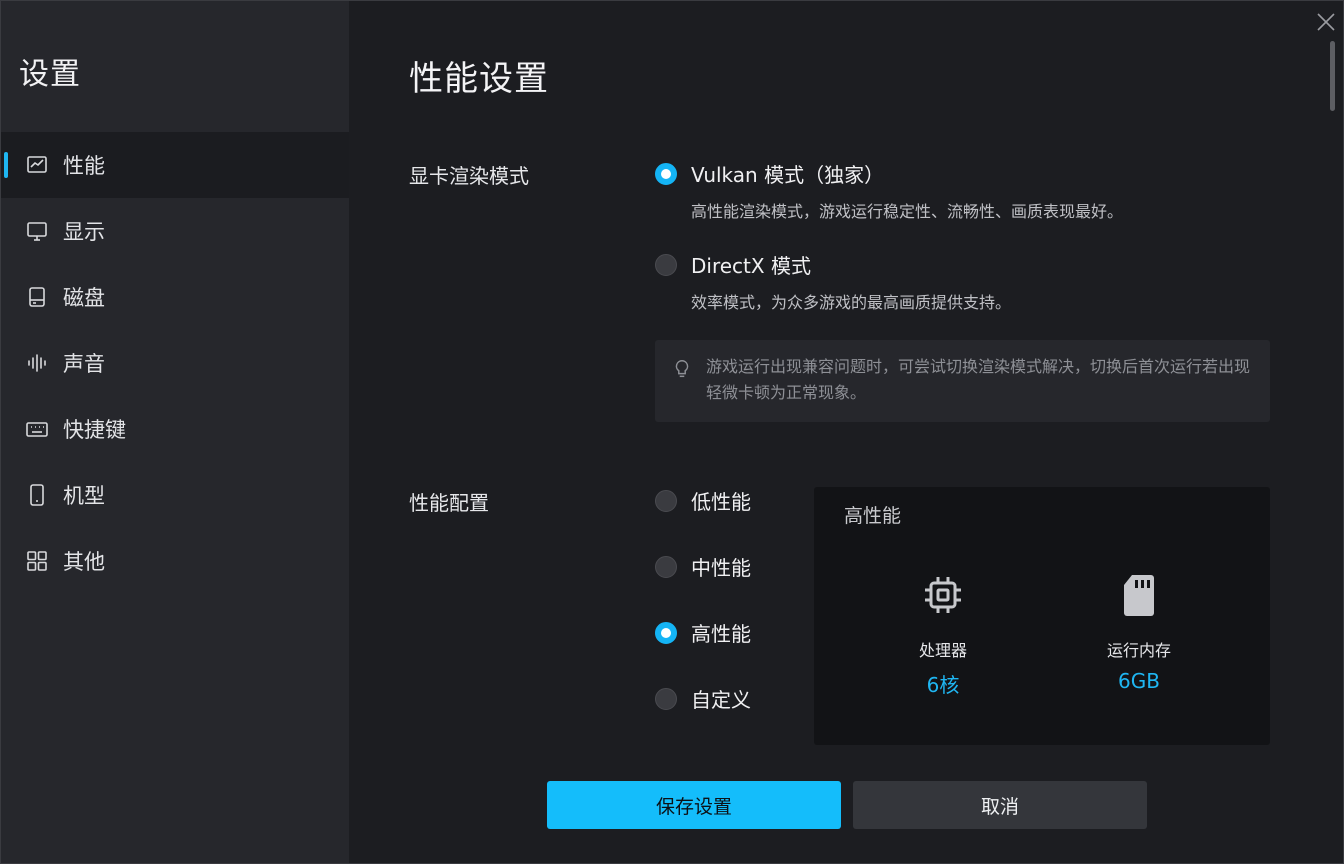  I want to click on ram-spec: 运行内存 6GB, so click(1139, 632).